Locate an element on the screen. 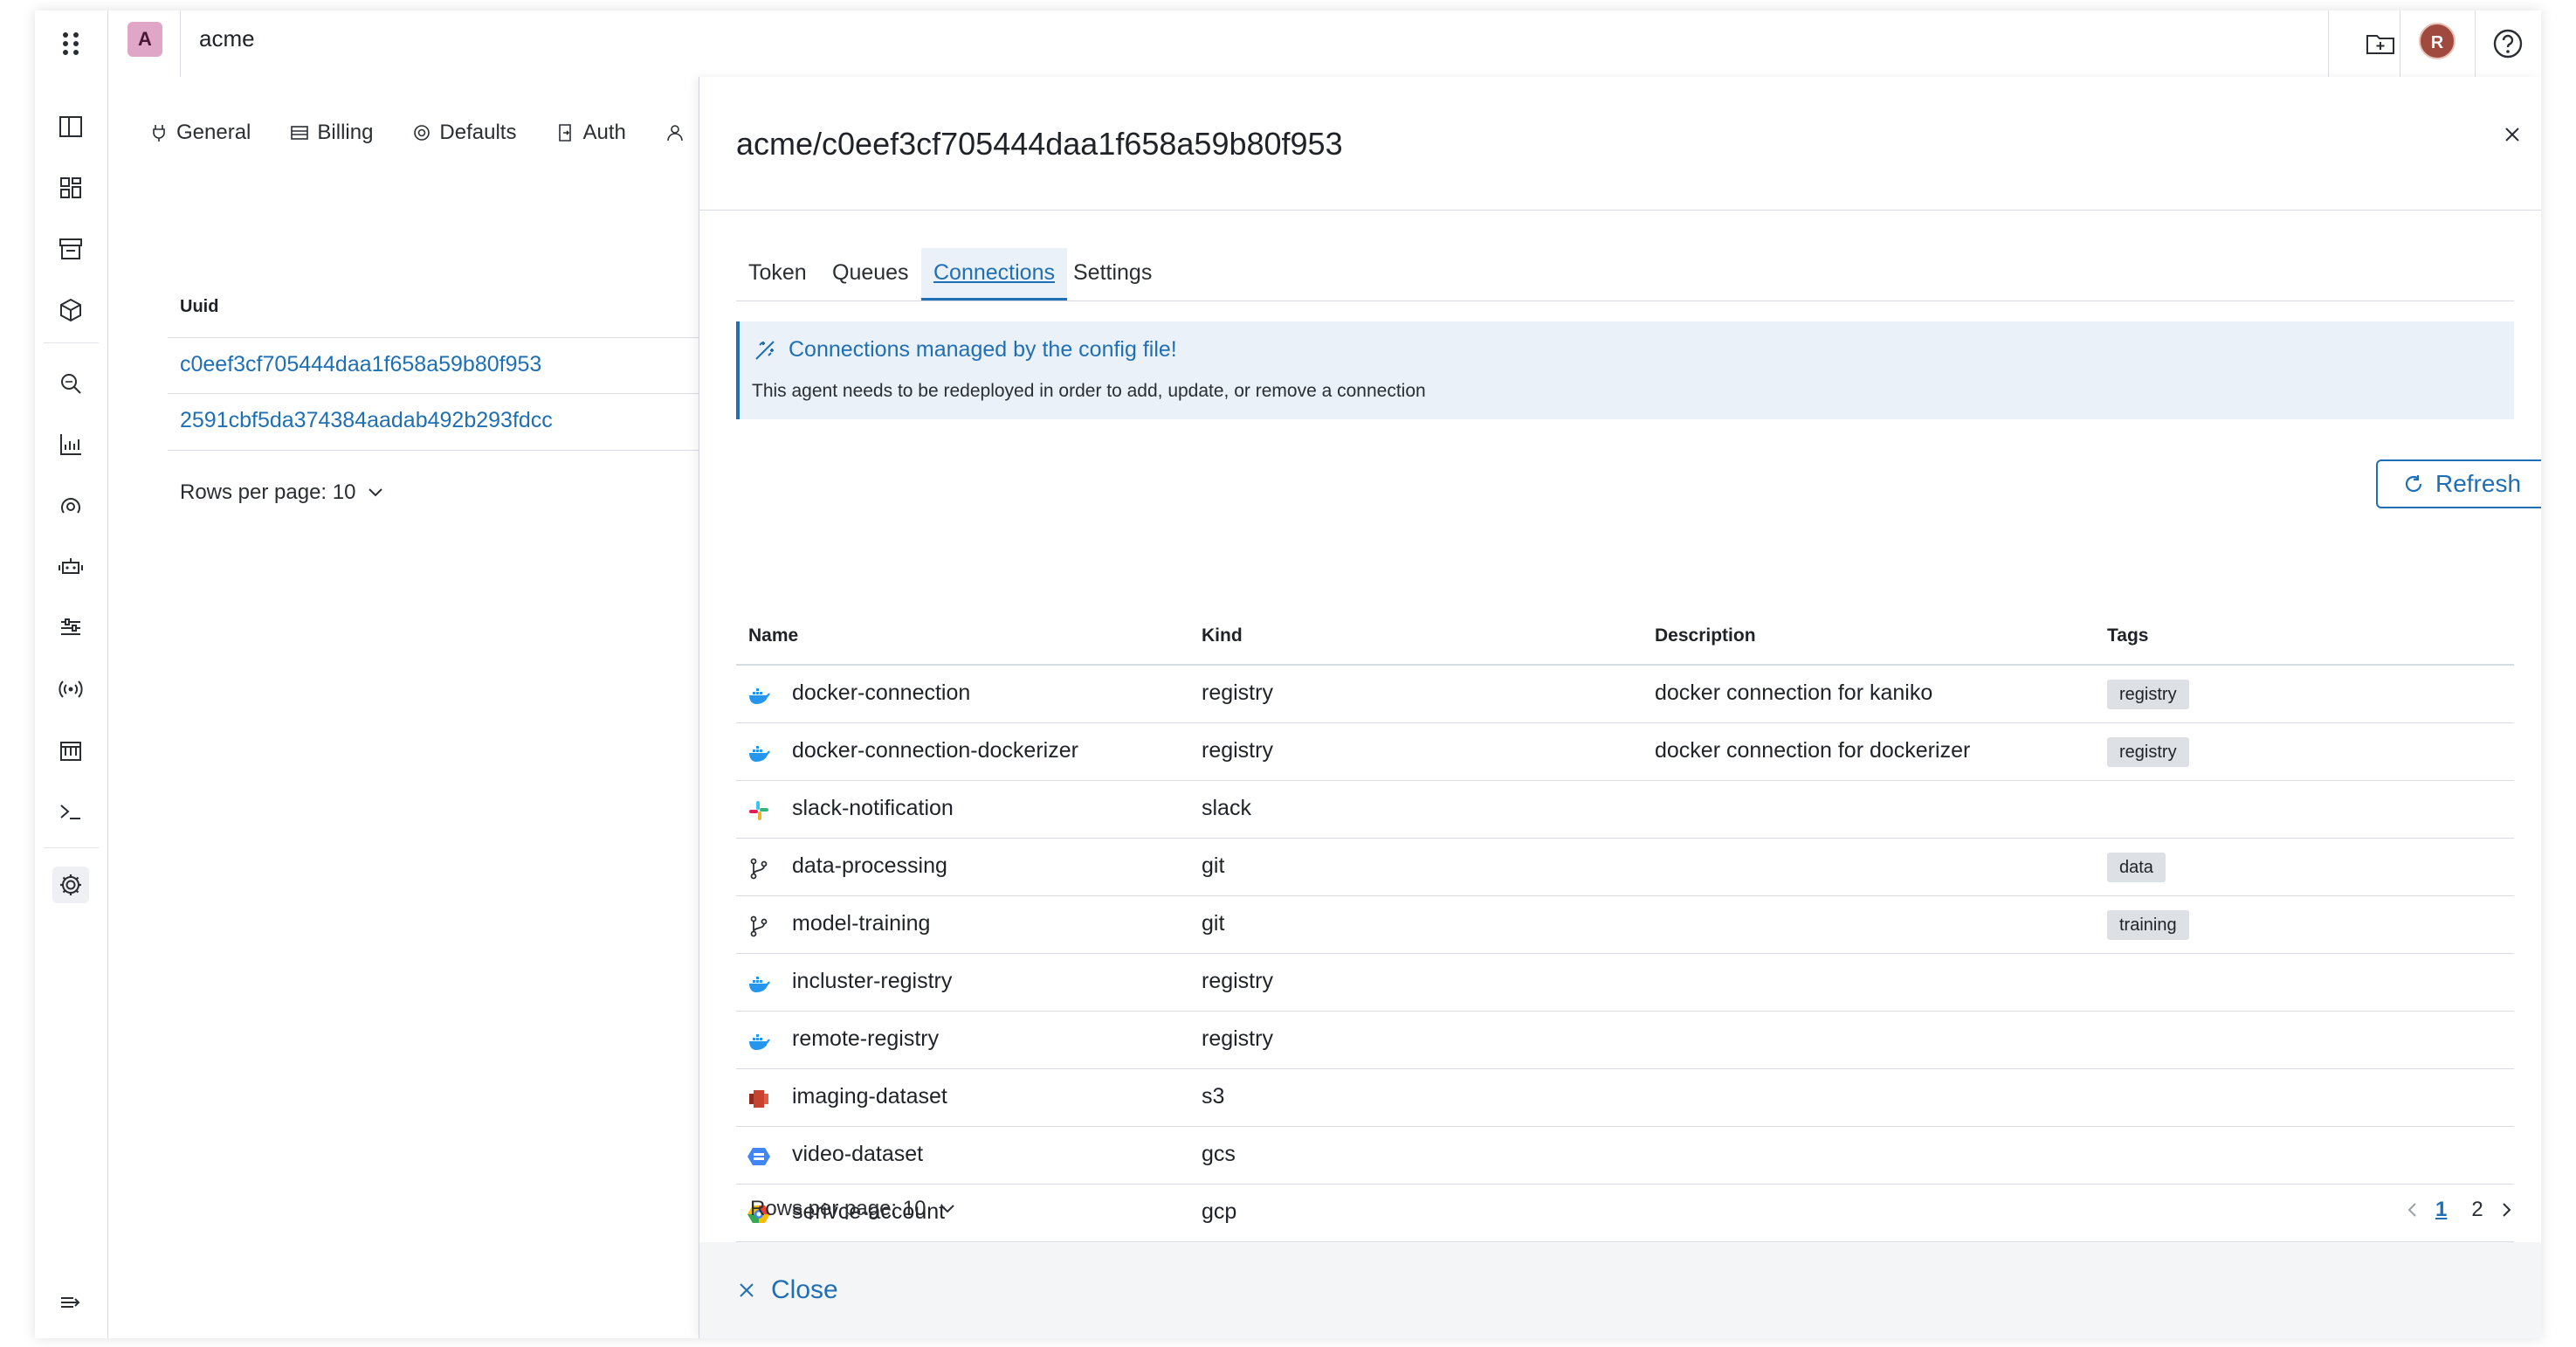  table-row: 2591cbf5da374384aadab492b293fdcc is located at coordinates (438, 422).